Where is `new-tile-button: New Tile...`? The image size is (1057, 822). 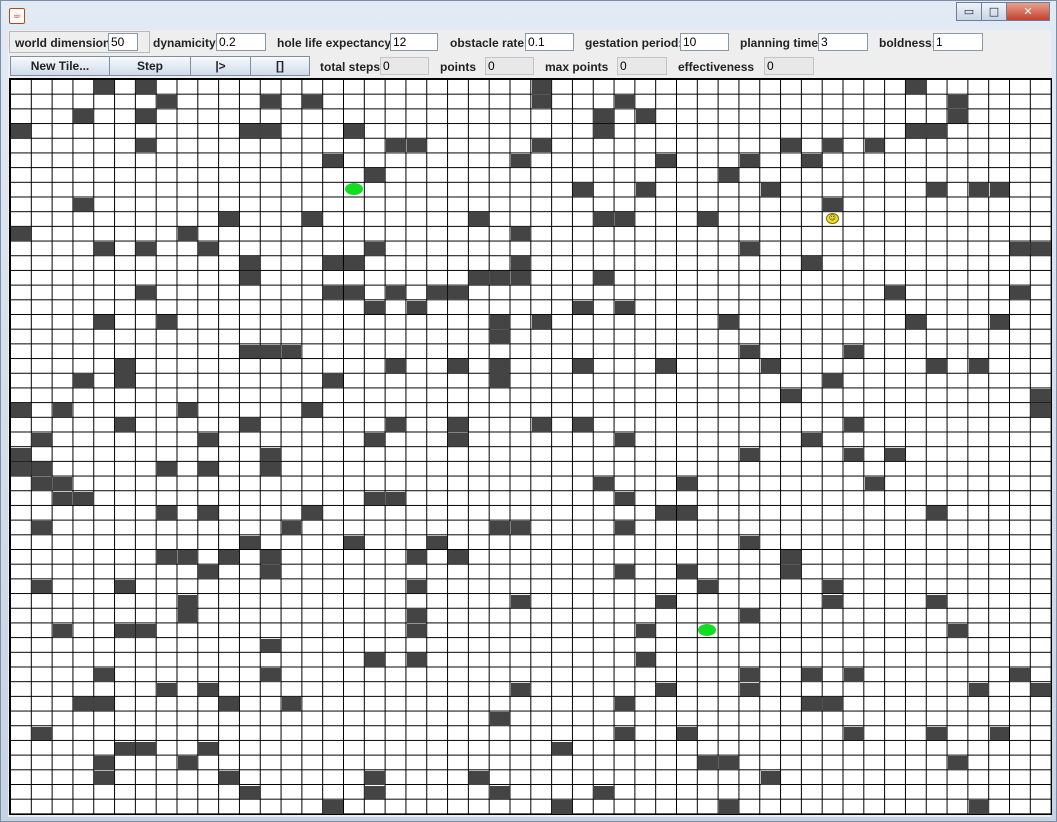
new-tile-button: New Tile... is located at coordinates (60, 66).